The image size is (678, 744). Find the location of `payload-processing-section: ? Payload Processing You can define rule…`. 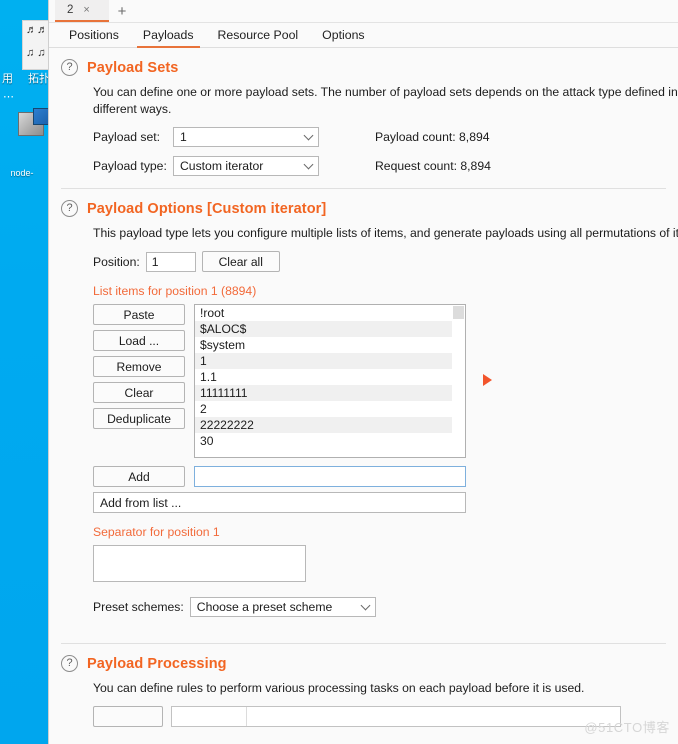

payload-processing-section: ? Payload Processing You can define rule… is located at coordinates (363, 685).